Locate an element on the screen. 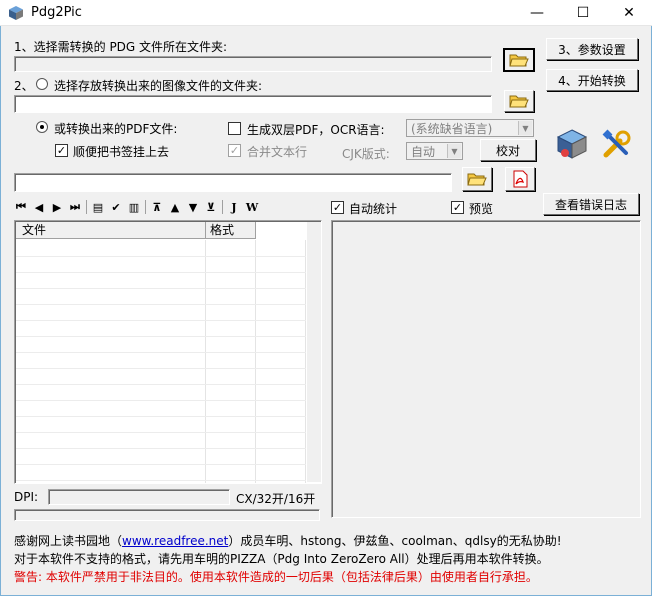  document-icon: ▤ is located at coordinates (98, 207).